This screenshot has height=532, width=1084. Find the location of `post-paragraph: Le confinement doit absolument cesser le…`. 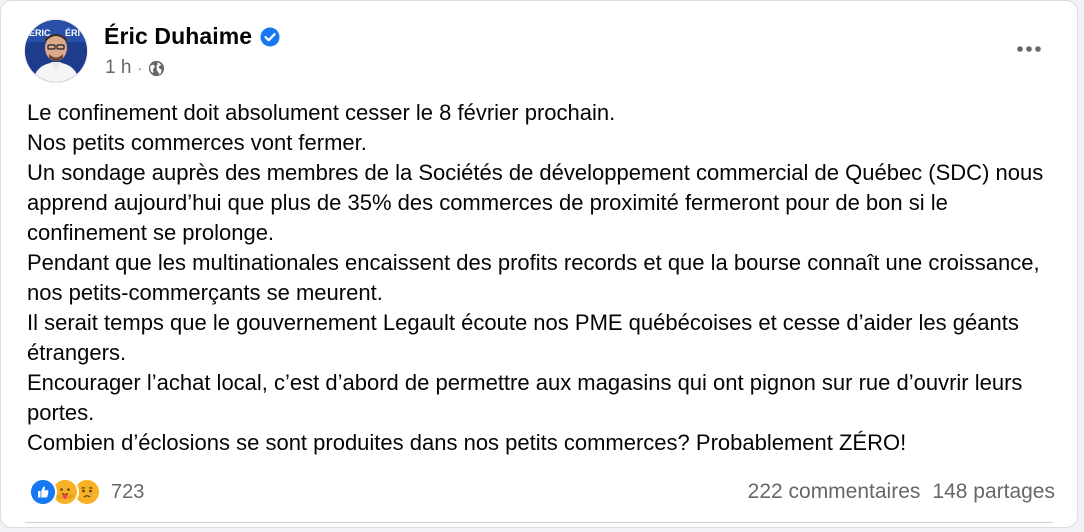

post-paragraph: Le confinement doit absolument cesser le… is located at coordinates (321, 112).